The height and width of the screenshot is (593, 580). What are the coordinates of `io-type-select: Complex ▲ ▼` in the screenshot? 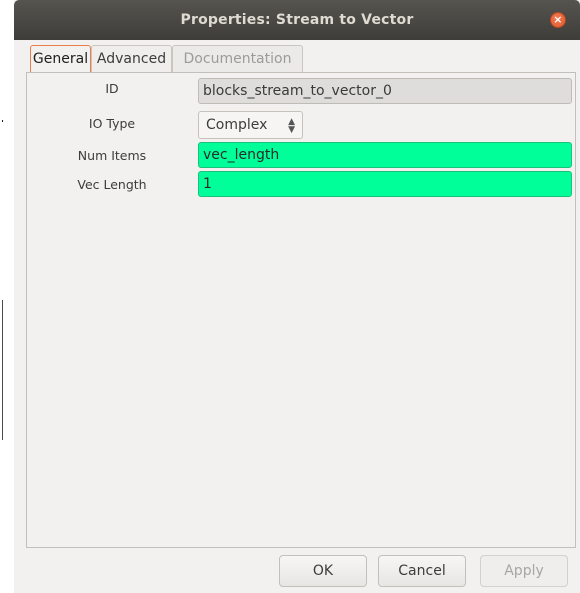 It's located at (250, 125).